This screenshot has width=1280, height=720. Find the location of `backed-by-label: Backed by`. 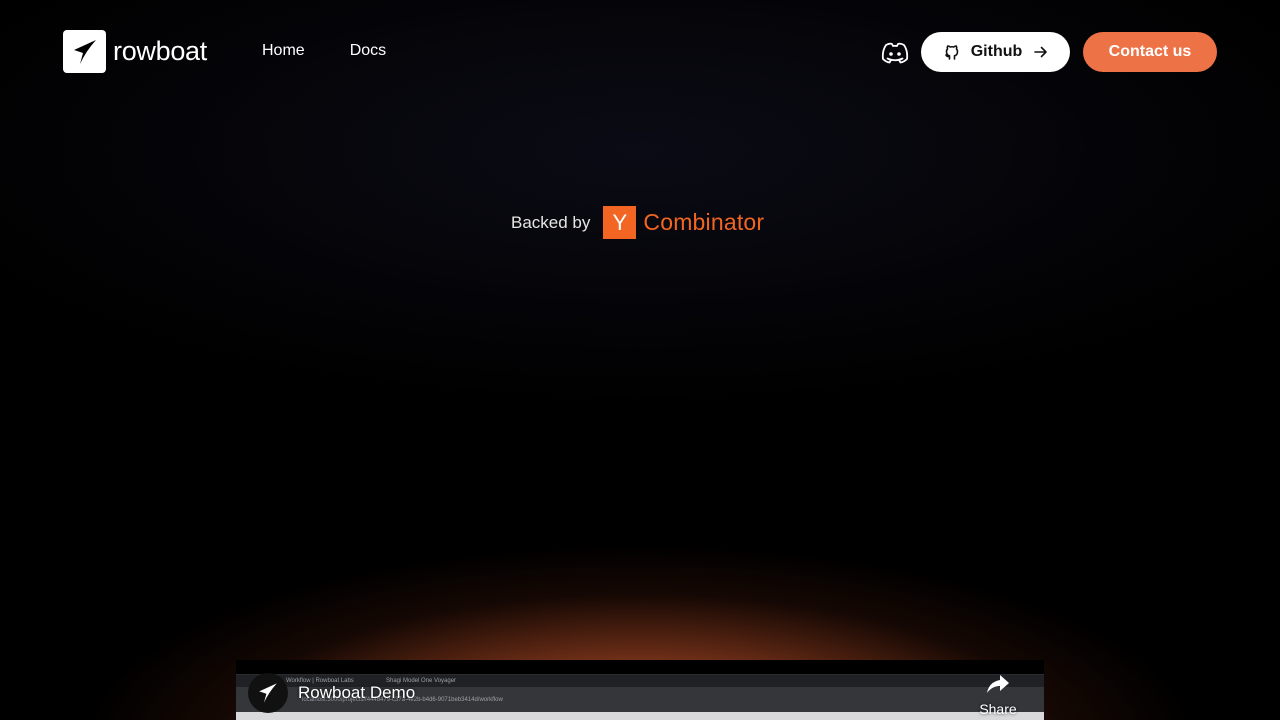

backed-by-label: Backed by is located at coordinates (551, 222).